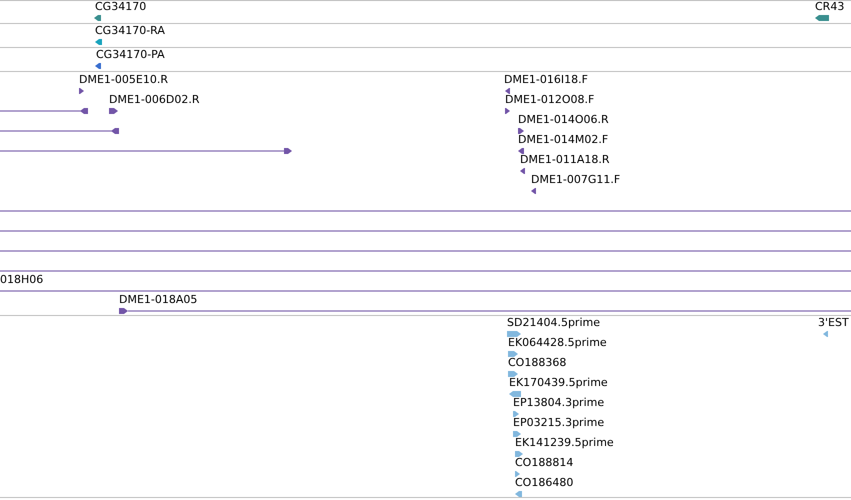 Image resolution: width=851 pixels, height=500 pixels. What do you see at coordinates (563, 140) in the screenshot?
I see `feature-label: DME1-014M02.F` at bounding box center [563, 140].